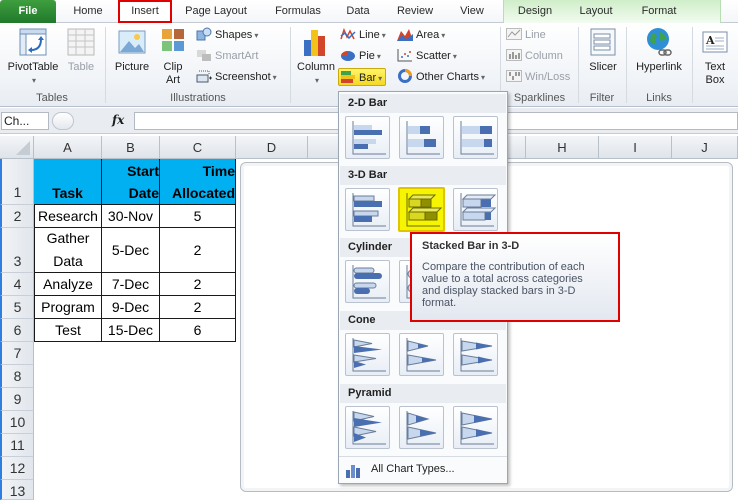 This screenshot has height=502, width=738. Describe the element at coordinates (503, 267) in the screenshot. I see `tooltip-line: Compare the contribution of each` at that location.